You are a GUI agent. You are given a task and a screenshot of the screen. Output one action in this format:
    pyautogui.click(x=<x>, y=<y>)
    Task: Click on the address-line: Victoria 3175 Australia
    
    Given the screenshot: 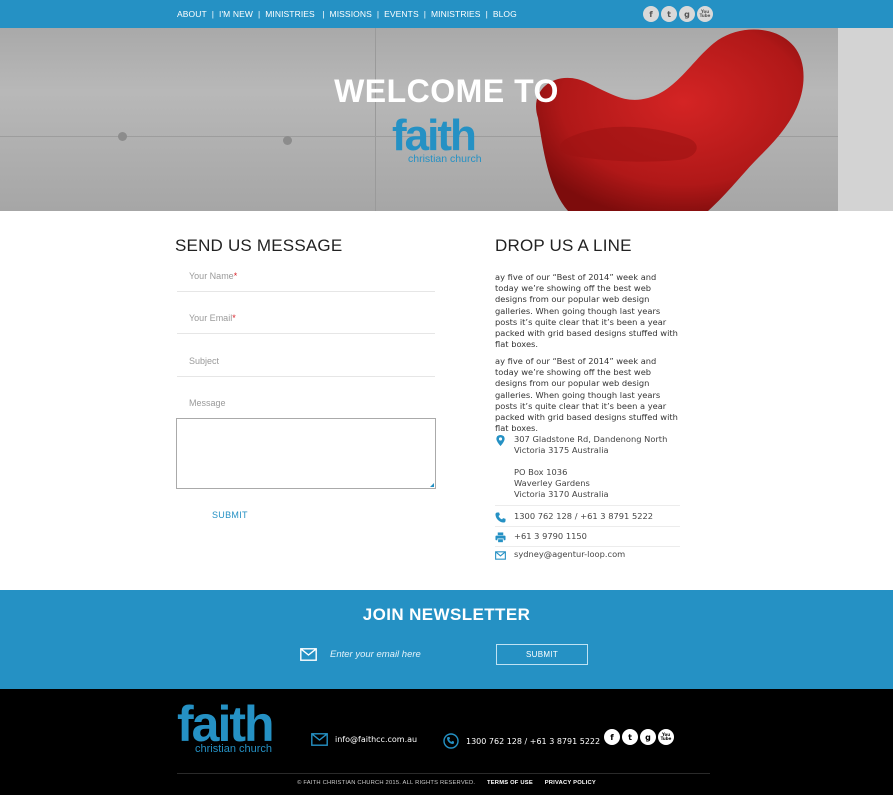 What is the action you would take?
    pyautogui.click(x=561, y=450)
    